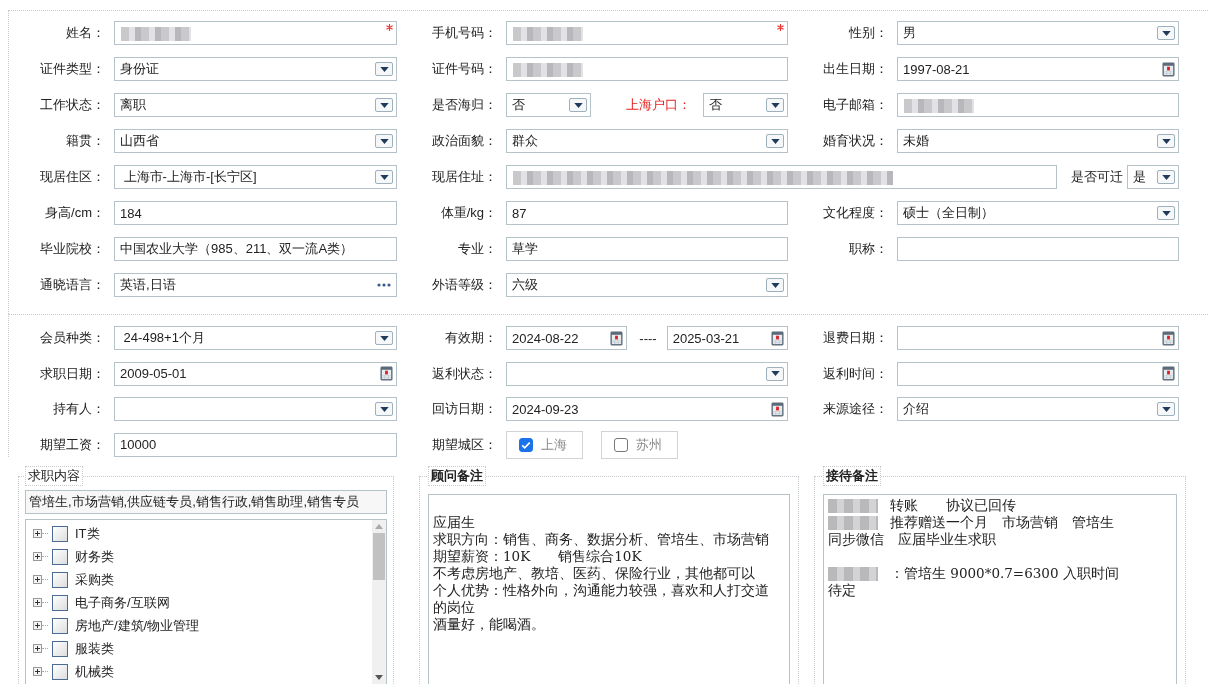  I want to click on city-option: 苏州, so click(639, 444).